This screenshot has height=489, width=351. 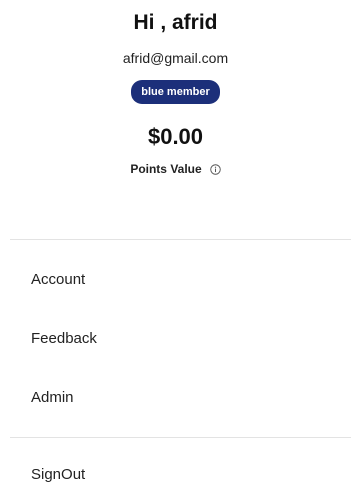 What do you see at coordinates (166, 169) in the screenshot?
I see `points-value-label: Points Value` at bounding box center [166, 169].